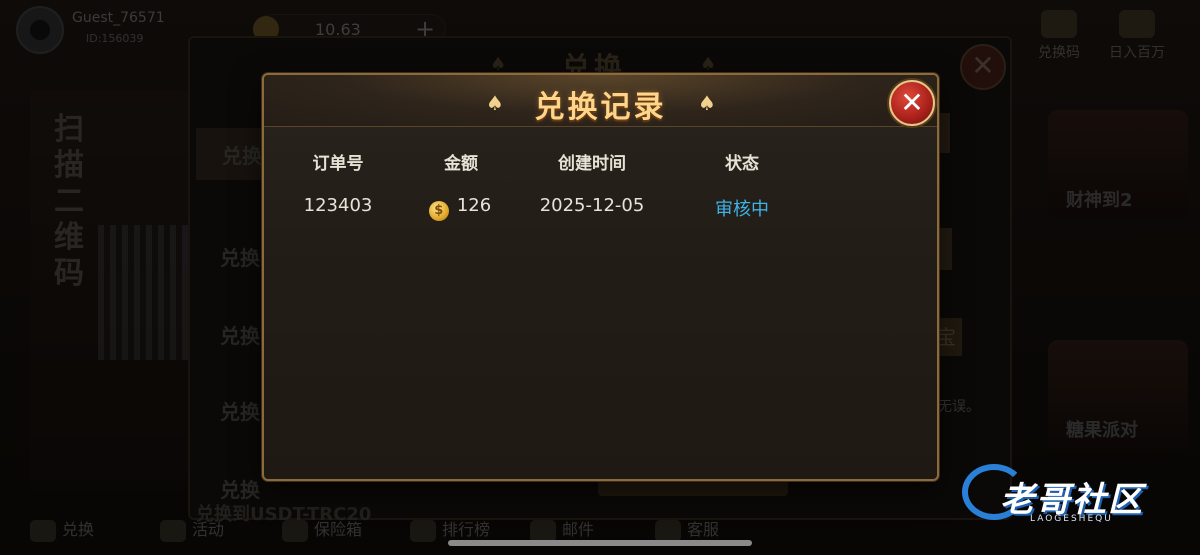 The image size is (1200, 555). Describe the element at coordinates (474, 205) in the screenshot. I see `amount-value: 126` at that location.